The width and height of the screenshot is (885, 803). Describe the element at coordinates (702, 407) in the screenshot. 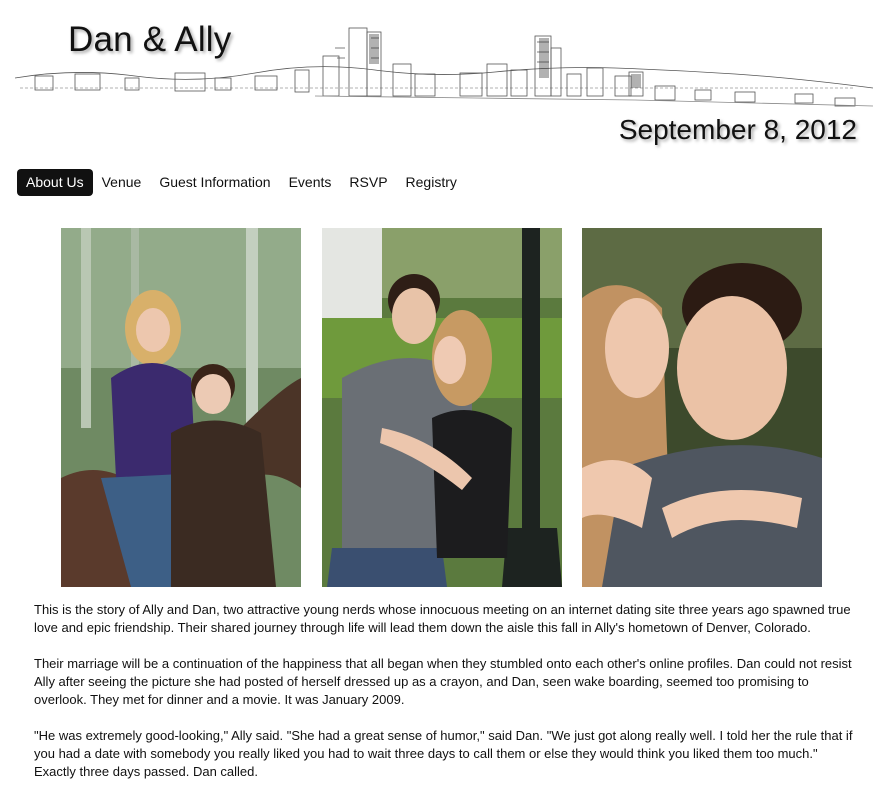

I see `couple-kiss-photo` at that location.